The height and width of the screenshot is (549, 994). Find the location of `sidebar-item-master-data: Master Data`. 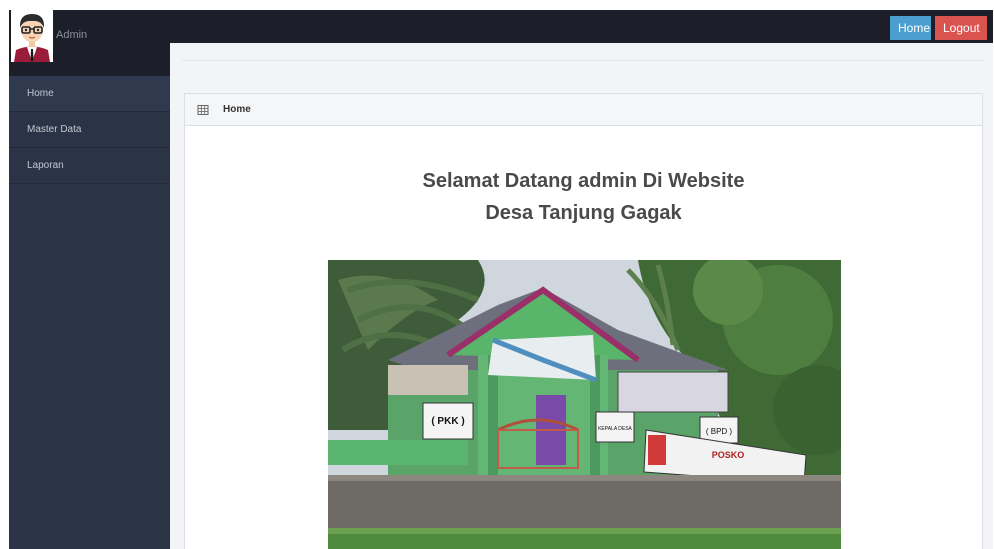

sidebar-item-master-data: Master Data is located at coordinates (89, 130).